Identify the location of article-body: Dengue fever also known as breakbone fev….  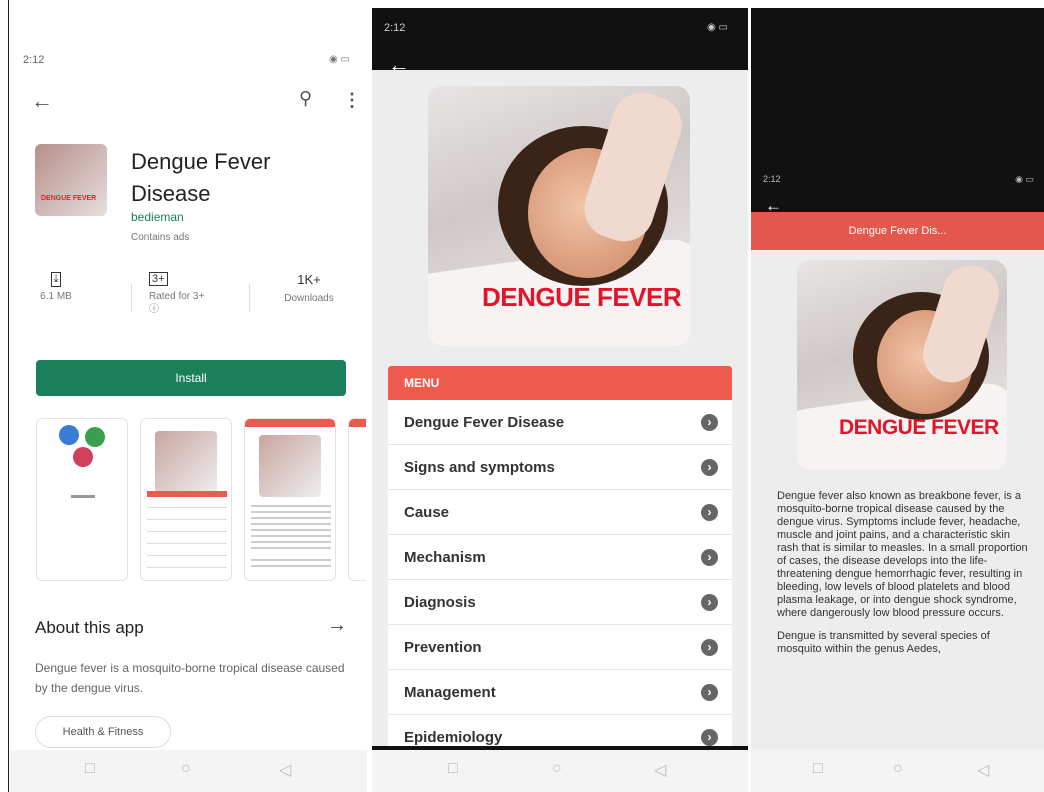
(904, 578).